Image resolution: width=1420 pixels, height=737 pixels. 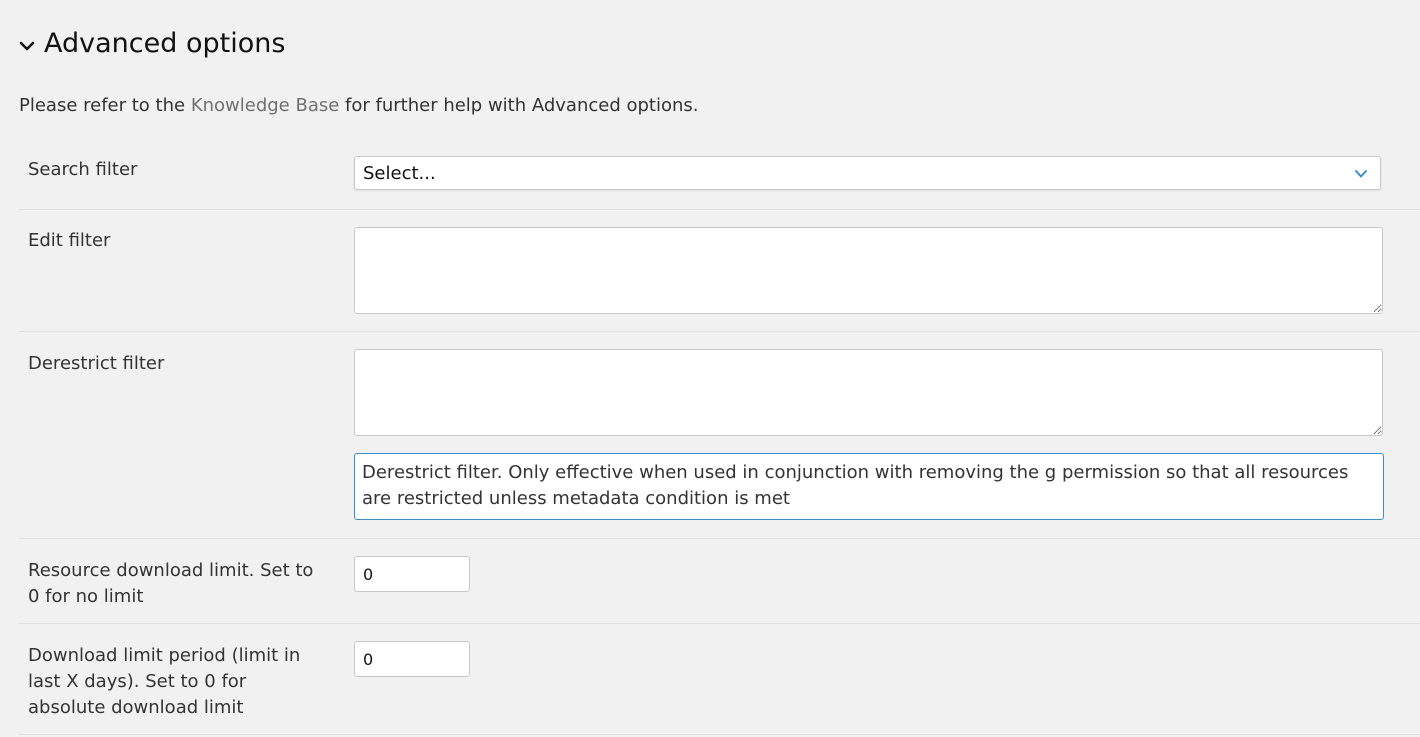 What do you see at coordinates (868, 270) in the screenshot?
I see `edit-filter-textarea` at bounding box center [868, 270].